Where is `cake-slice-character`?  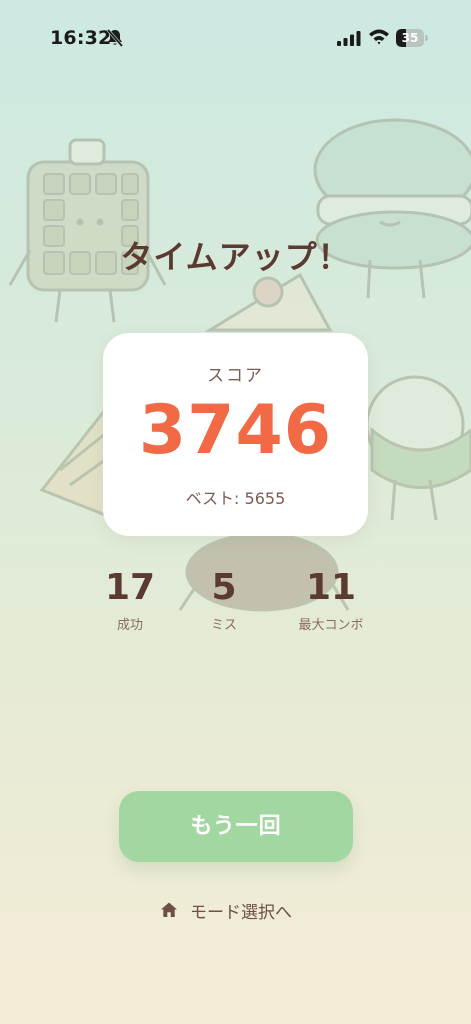
cake-slice-character is located at coordinates (268, 302).